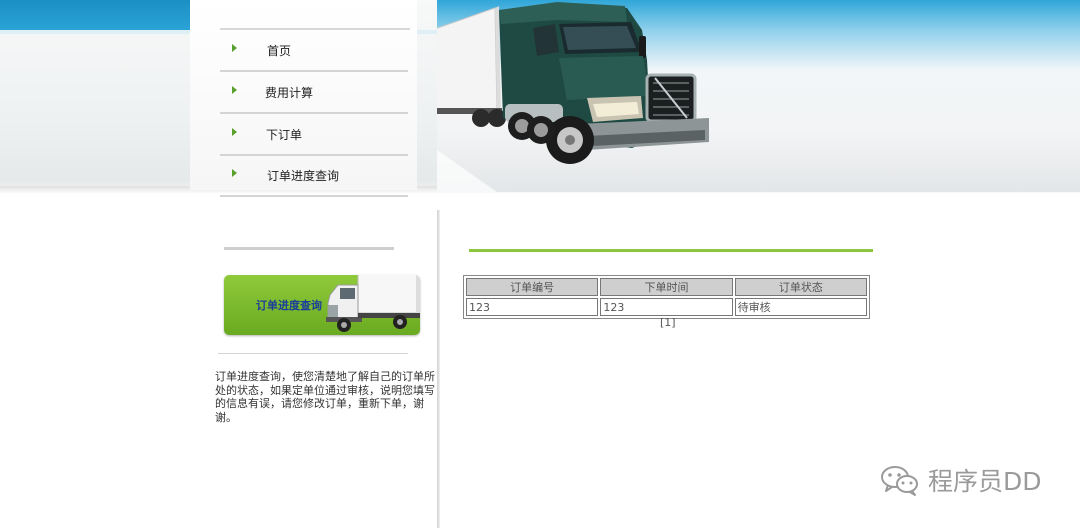  I want to click on nav-item-label: 首页, so click(279, 51).